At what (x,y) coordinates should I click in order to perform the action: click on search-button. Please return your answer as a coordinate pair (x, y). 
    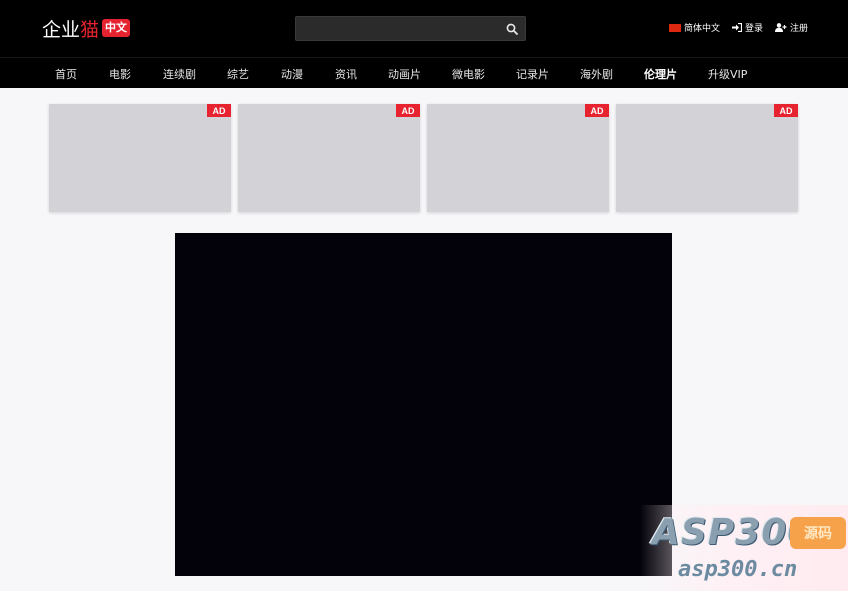
    Looking at the image, I should click on (512, 29).